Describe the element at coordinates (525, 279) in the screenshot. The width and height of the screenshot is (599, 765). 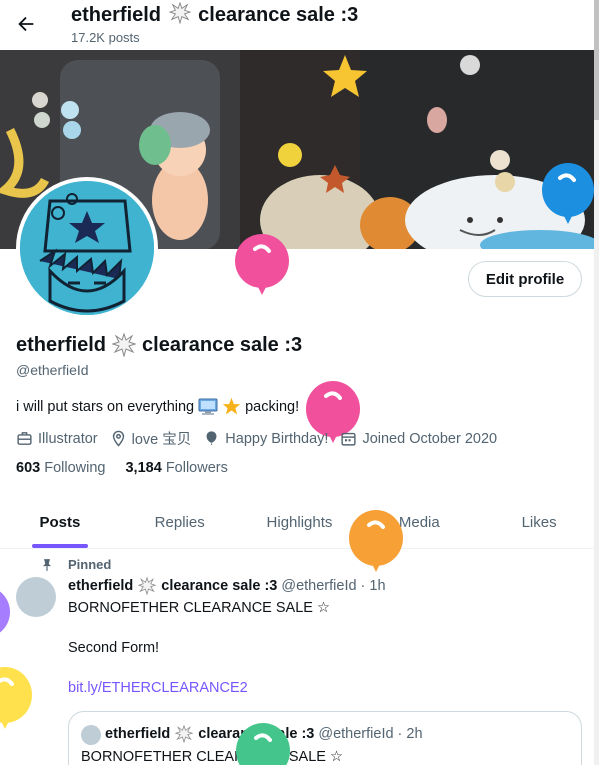
I see `edit-profile-button: Edit profile` at that location.